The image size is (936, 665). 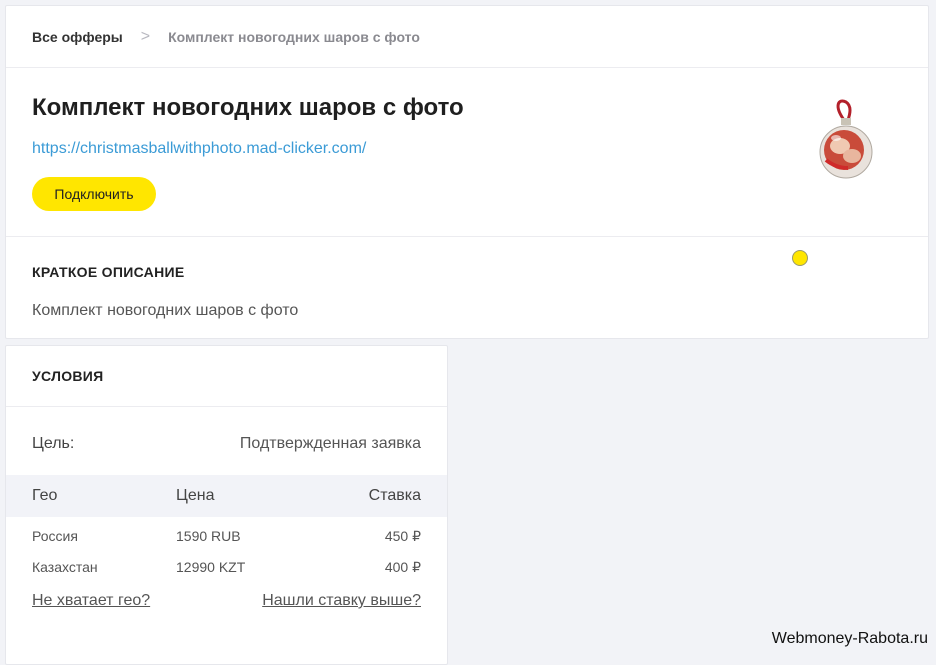 What do you see at coordinates (800, 258) in the screenshot?
I see `cursor-dot-icon` at bounding box center [800, 258].